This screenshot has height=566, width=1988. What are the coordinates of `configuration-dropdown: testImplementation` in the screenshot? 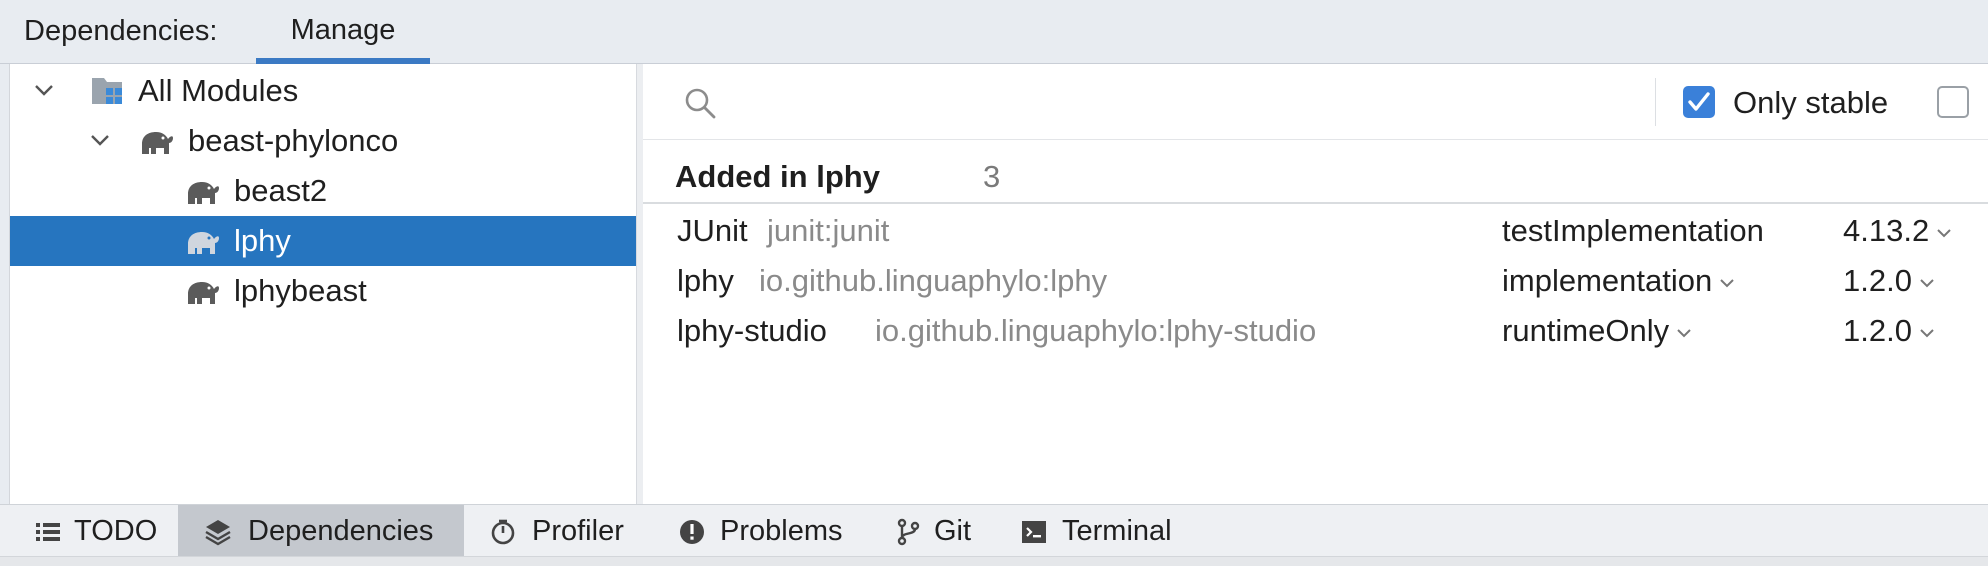 It's located at (1633, 231).